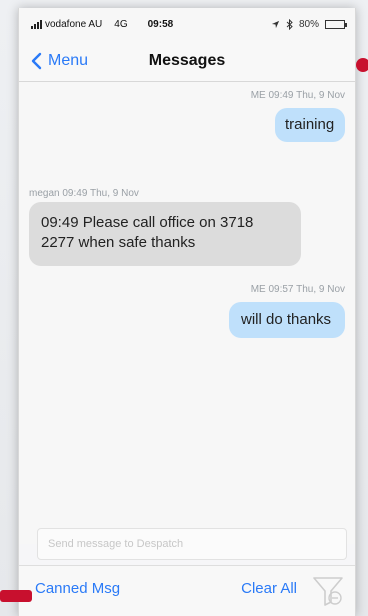 Image resolution: width=368 pixels, height=616 pixels. I want to click on carrier-name: vodafone AU, so click(74, 24).